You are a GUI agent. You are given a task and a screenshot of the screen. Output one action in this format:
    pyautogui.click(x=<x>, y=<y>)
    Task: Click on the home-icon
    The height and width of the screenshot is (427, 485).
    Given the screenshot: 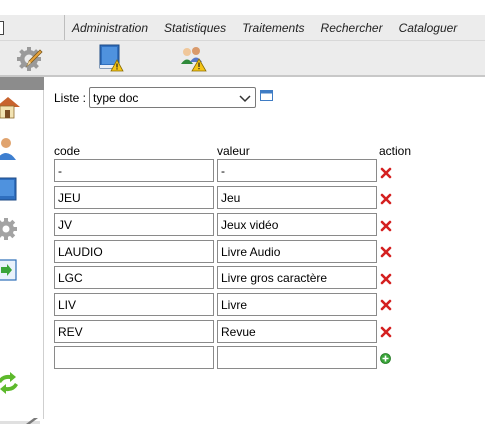 What is the action you would take?
    pyautogui.click(x=10, y=108)
    